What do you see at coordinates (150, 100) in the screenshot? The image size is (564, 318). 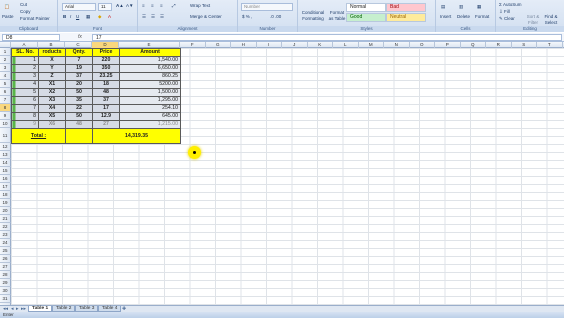 I see `cell-amount: 1,295.00` at bounding box center [150, 100].